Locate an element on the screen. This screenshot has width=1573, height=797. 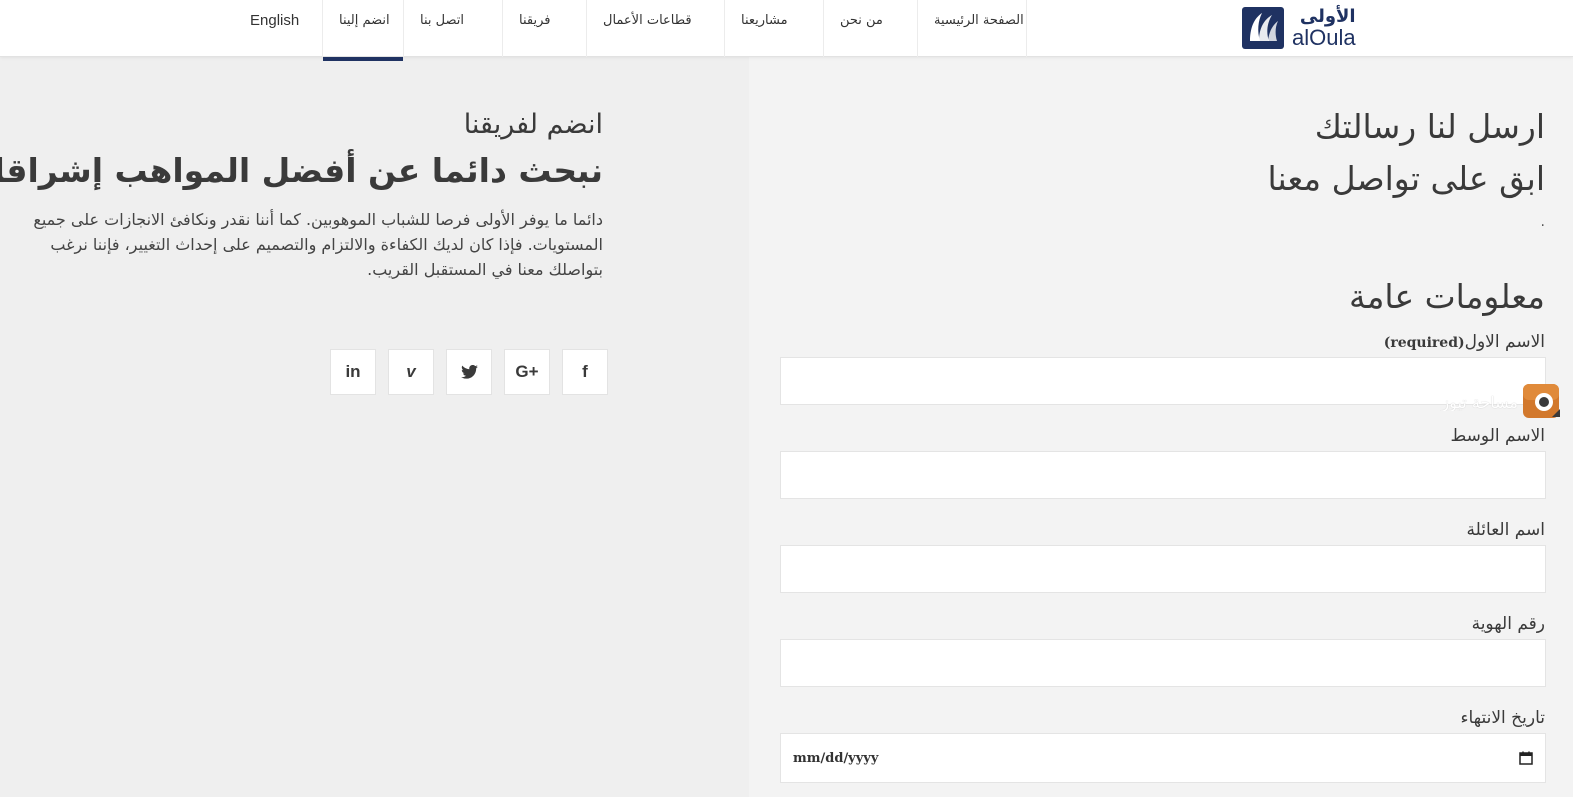
join-subtitle: انضم لفريقنا is located at coordinates (533, 124).